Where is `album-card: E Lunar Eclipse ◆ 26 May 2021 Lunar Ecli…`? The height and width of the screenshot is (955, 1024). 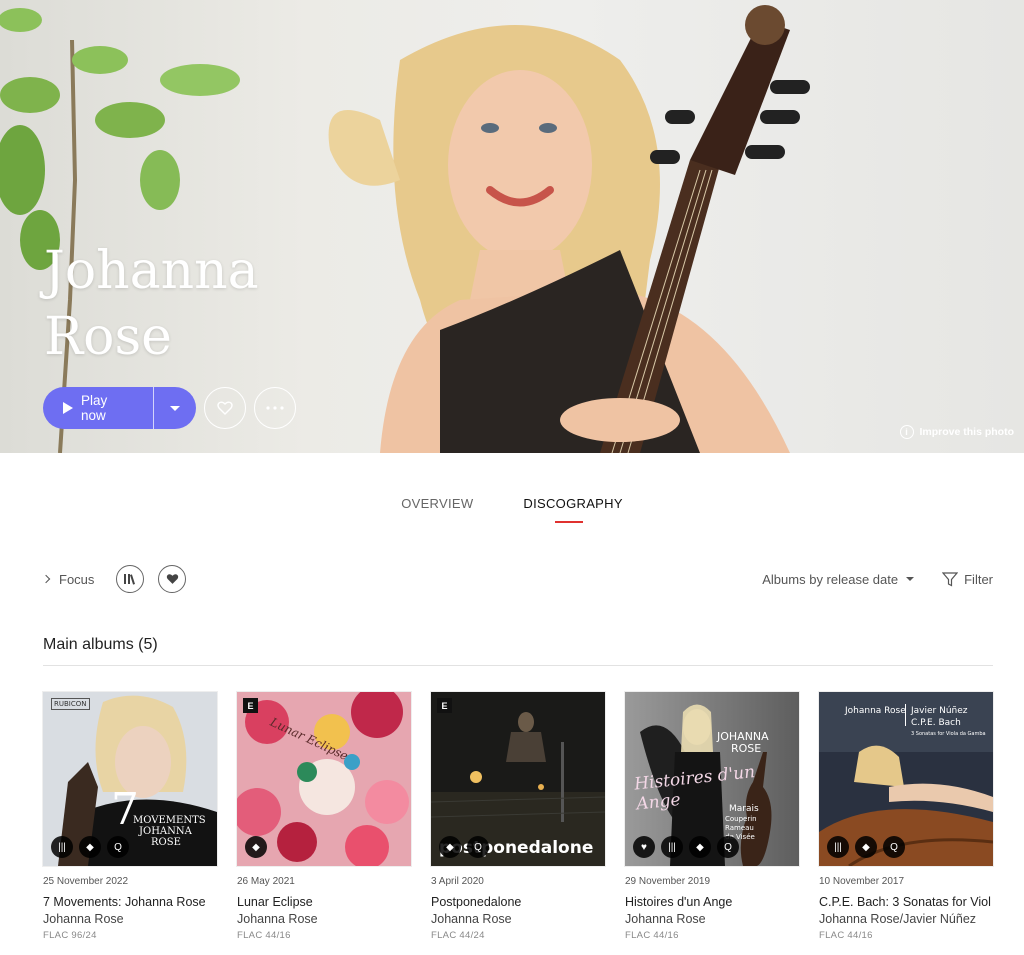
album-card: E Lunar Eclipse ◆ 26 May 2021 Lunar Ecli… is located at coordinates (324, 816).